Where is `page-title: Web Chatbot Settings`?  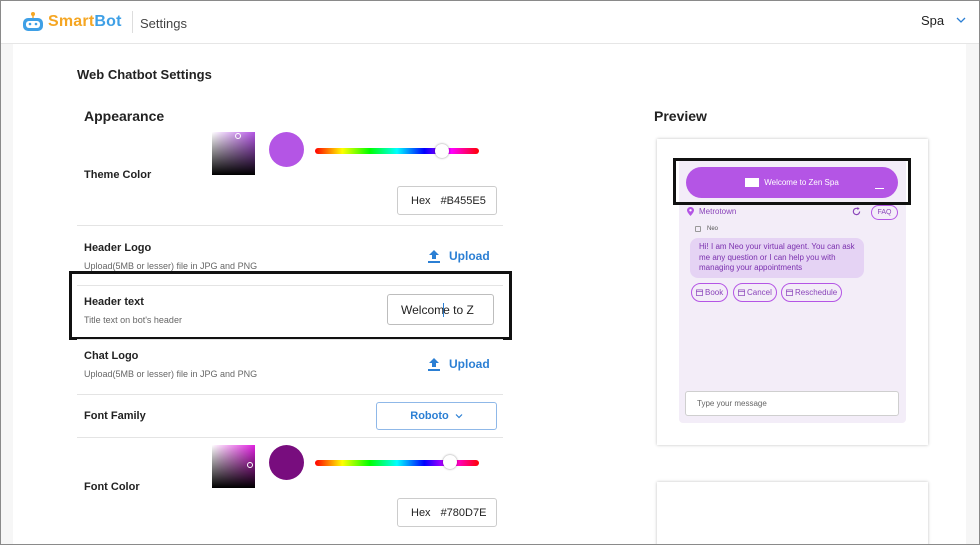
page-title: Web Chatbot Settings is located at coordinates (144, 74).